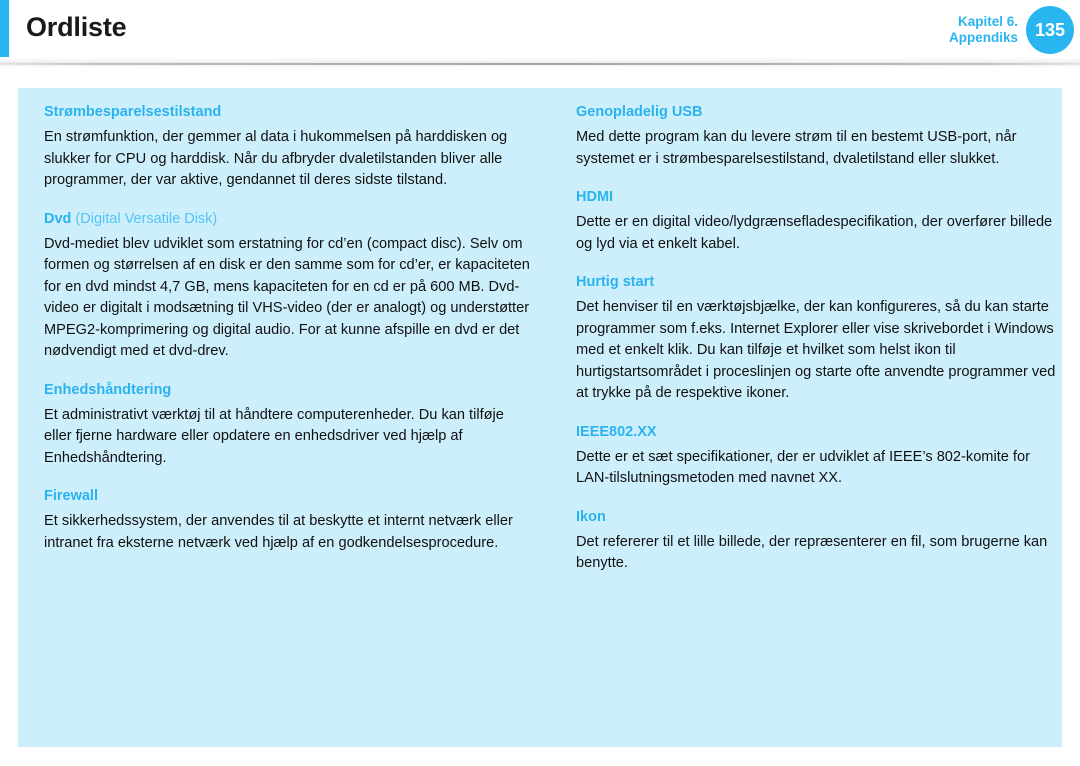 The width and height of the screenshot is (1080, 766). I want to click on entry-term: HDMI, so click(821, 197).